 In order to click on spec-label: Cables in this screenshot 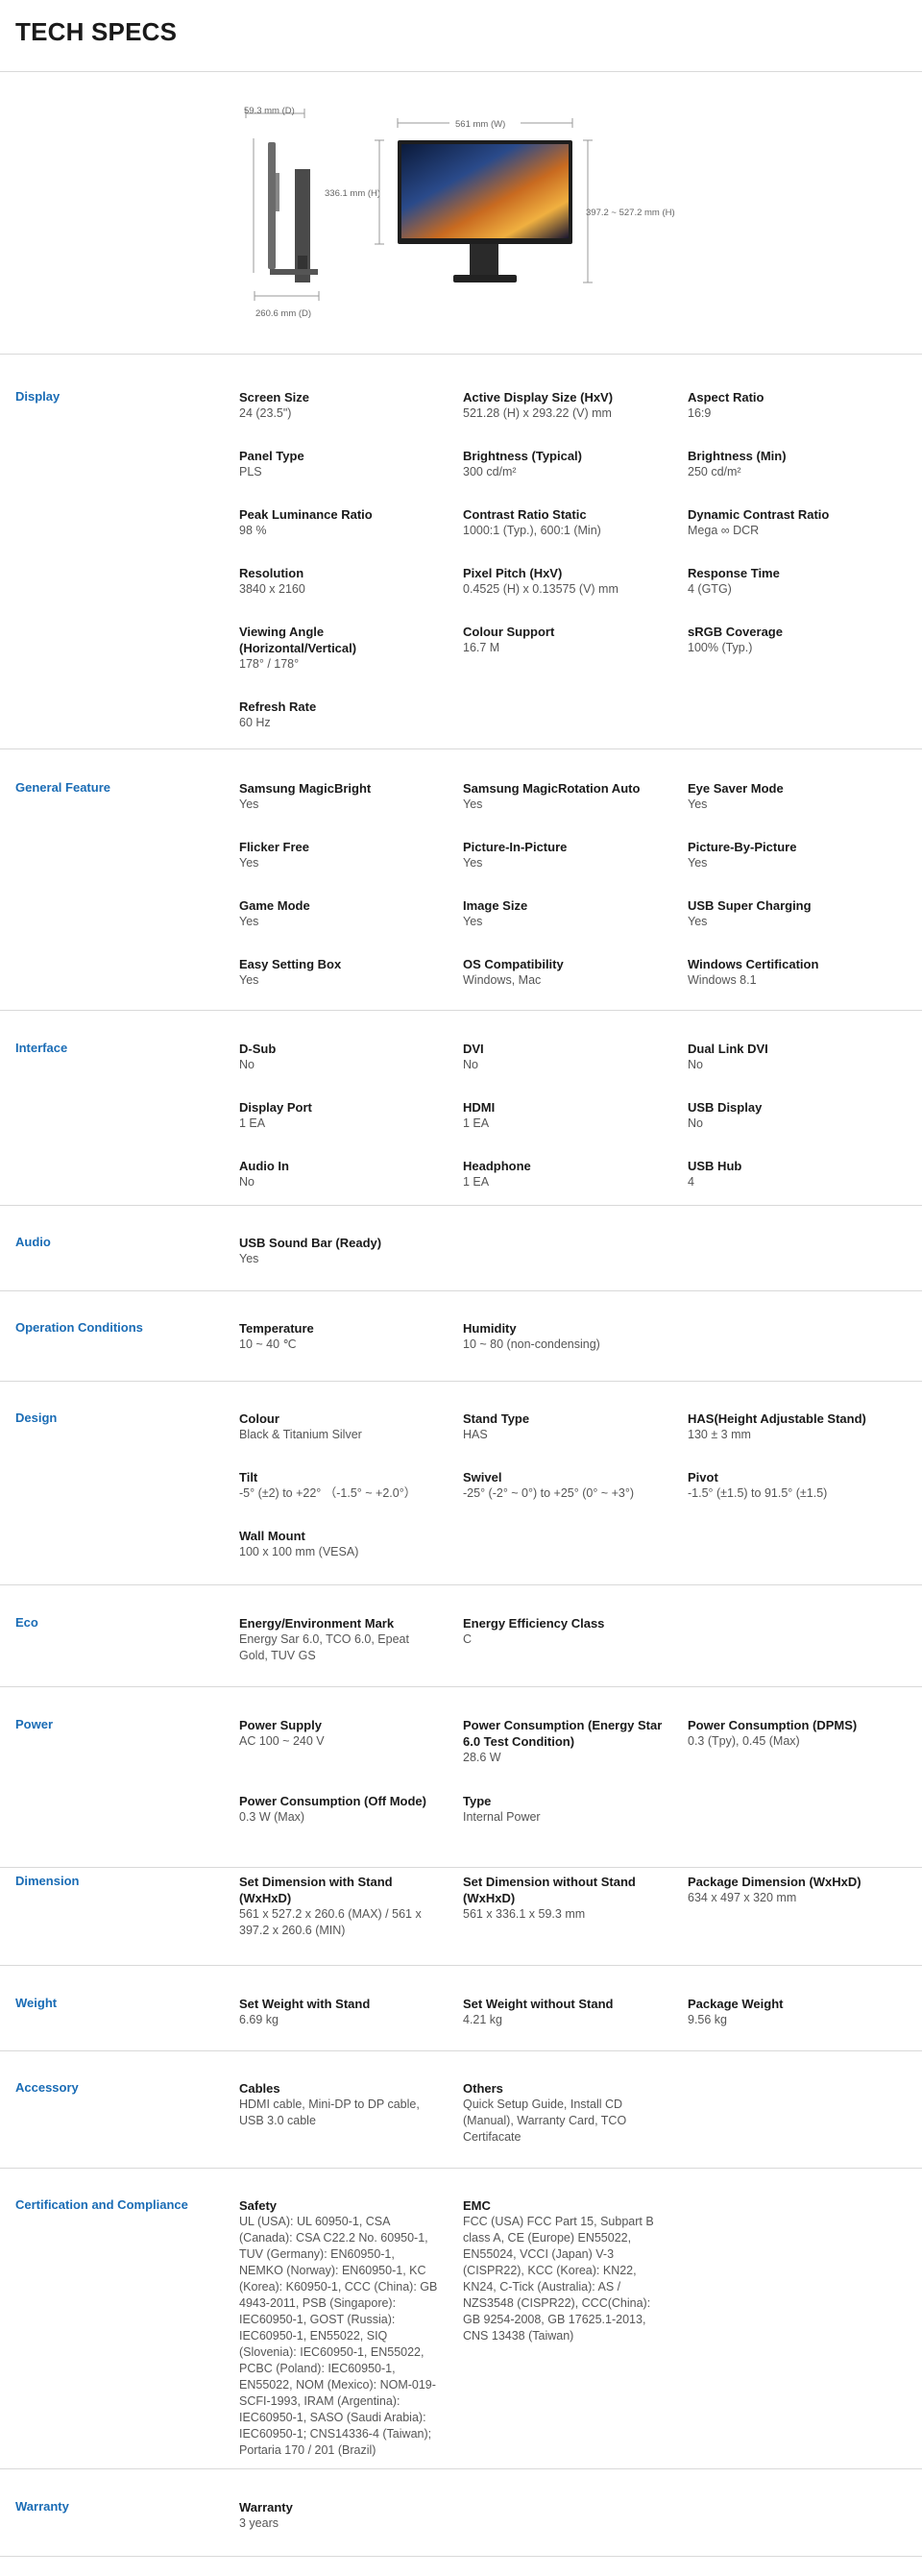, I will do `click(259, 2088)`.